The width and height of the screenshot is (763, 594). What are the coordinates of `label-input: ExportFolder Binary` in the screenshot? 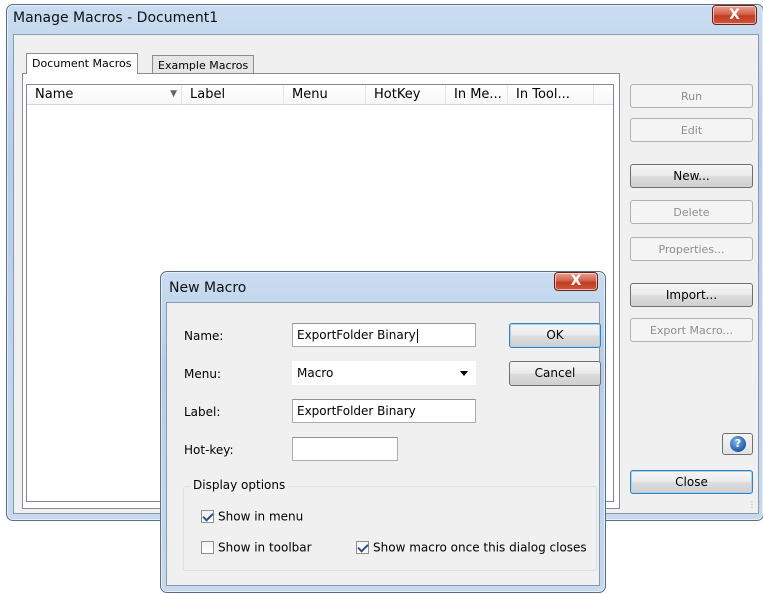 It's located at (384, 411).